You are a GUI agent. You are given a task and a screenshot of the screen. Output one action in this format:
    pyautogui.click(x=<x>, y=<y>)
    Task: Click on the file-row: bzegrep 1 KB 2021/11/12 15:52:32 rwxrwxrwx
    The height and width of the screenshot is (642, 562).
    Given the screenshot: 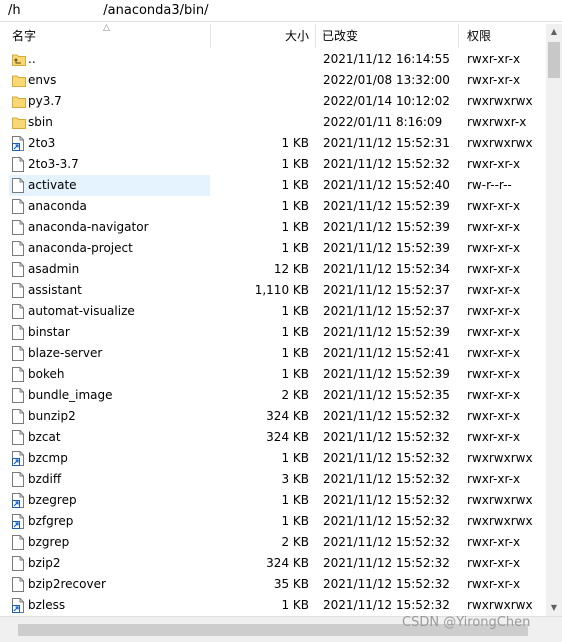 What is the action you would take?
    pyautogui.click(x=273, y=500)
    